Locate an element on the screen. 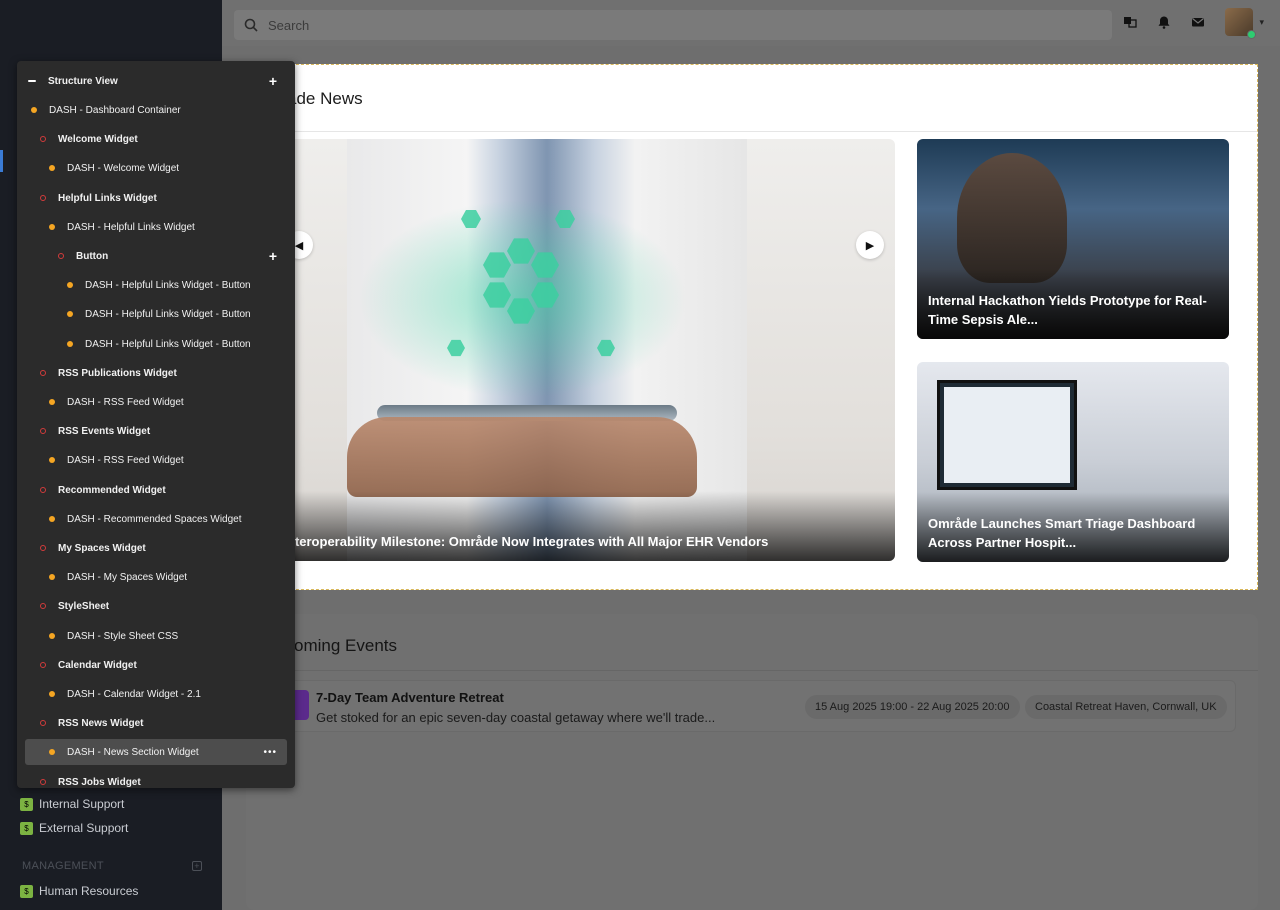 This screenshot has height=910, width=1280. structure-row: StyleSheet is located at coordinates (156, 606).